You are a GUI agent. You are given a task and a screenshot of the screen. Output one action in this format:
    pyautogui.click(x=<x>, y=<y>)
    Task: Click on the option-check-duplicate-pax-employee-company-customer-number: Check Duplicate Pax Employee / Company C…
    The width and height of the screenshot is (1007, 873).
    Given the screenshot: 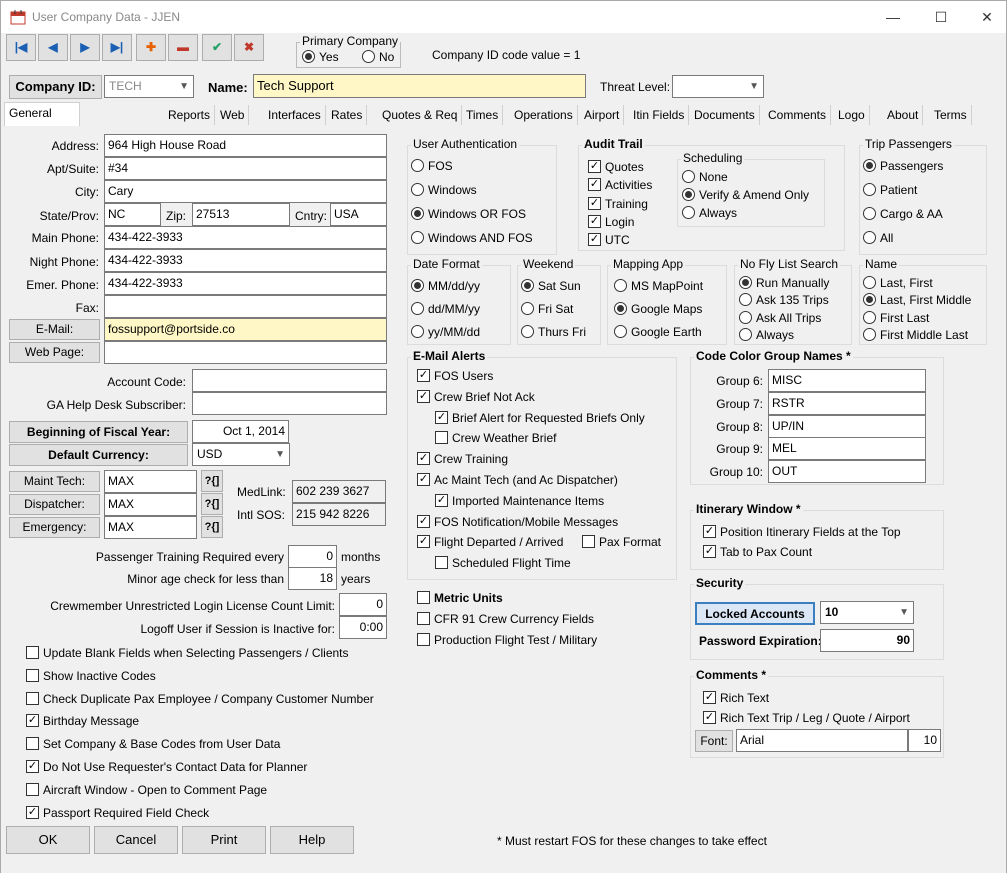 What is the action you would take?
    pyautogui.click(x=200, y=699)
    